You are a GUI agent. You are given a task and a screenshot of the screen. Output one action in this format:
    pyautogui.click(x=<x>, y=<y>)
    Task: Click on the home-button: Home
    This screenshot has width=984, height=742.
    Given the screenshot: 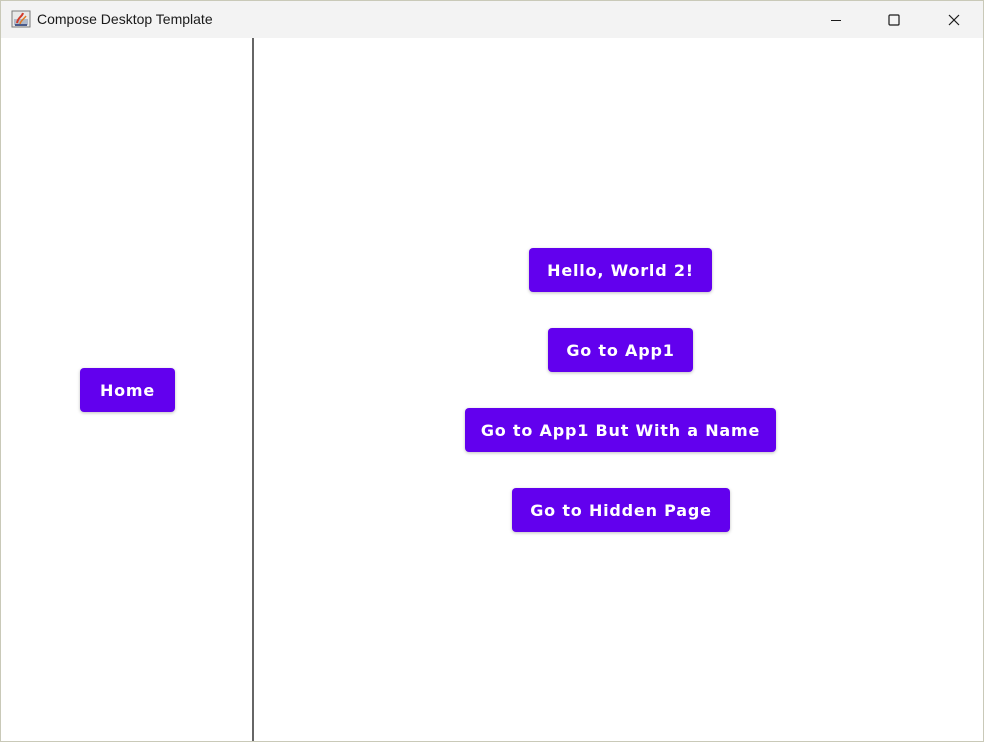 What is the action you would take?
    pyautogui.click(x=127, y=390)
    